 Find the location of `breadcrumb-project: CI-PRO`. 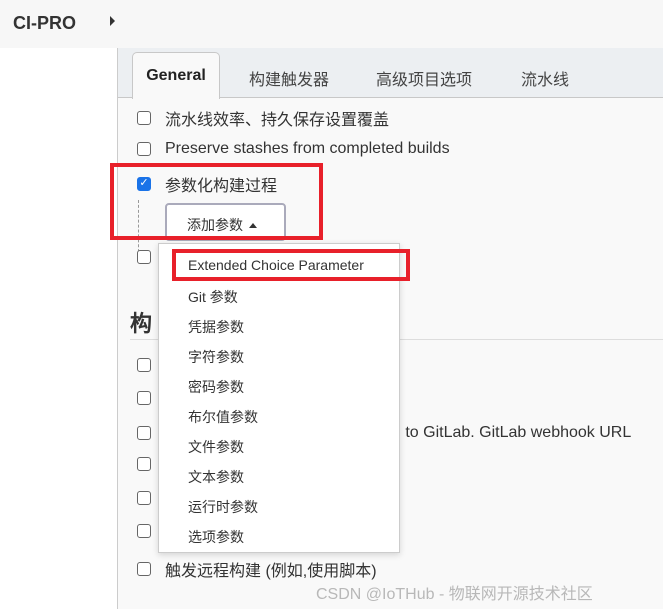

breadcrumb-project: CI-PRO is located at coordinates (44, 23).